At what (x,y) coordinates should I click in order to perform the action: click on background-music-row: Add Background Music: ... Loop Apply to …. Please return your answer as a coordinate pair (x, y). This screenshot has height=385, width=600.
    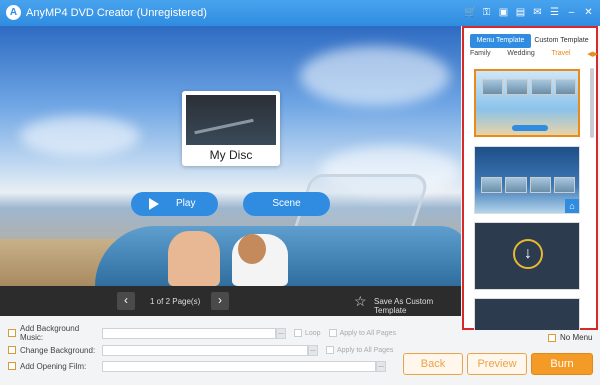
    Looking at the image, I should click on (202, 333).